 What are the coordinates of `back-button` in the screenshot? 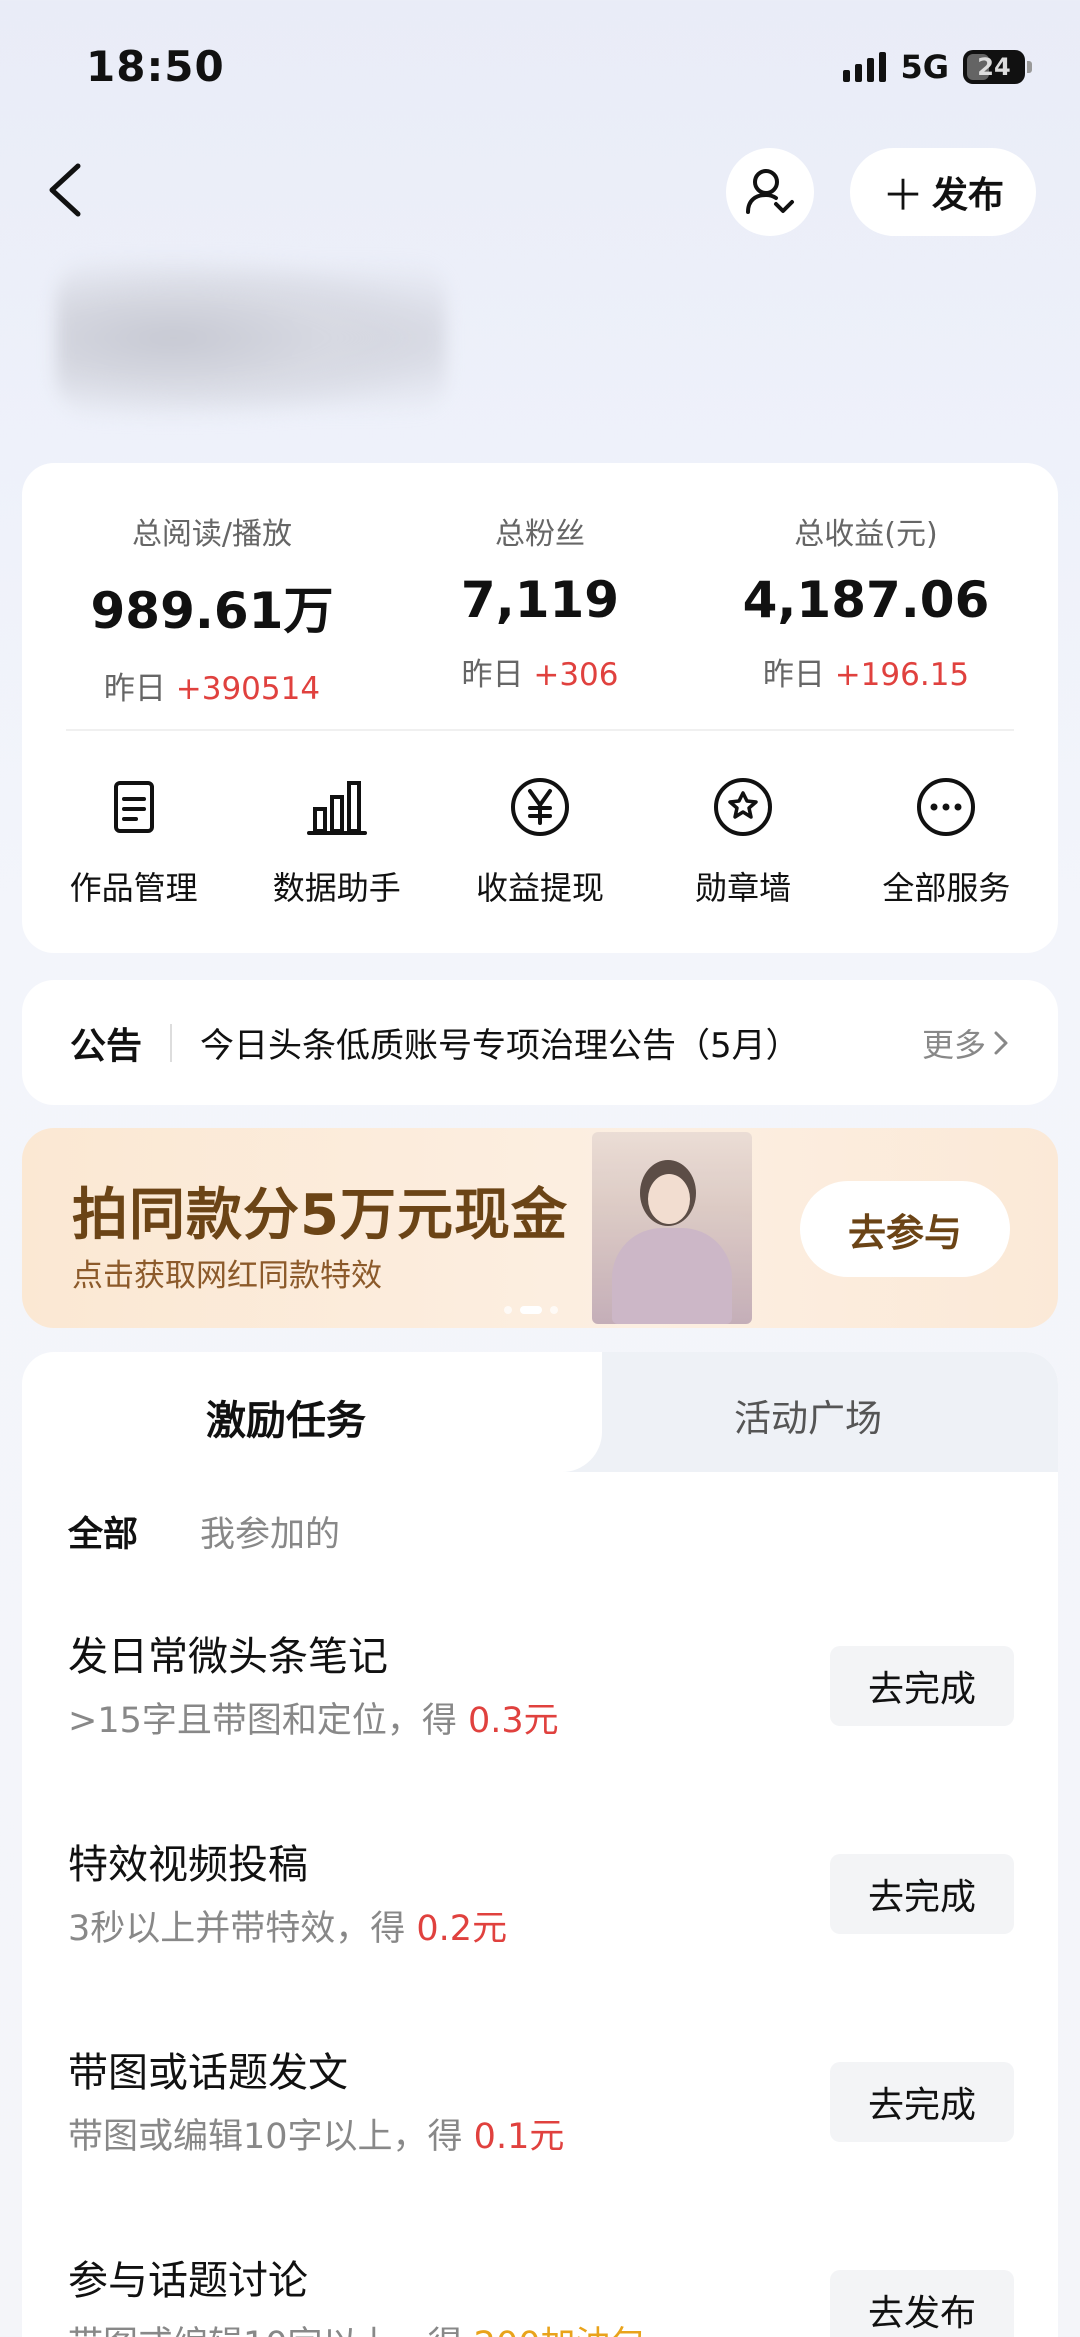 It's located at (66, 190).